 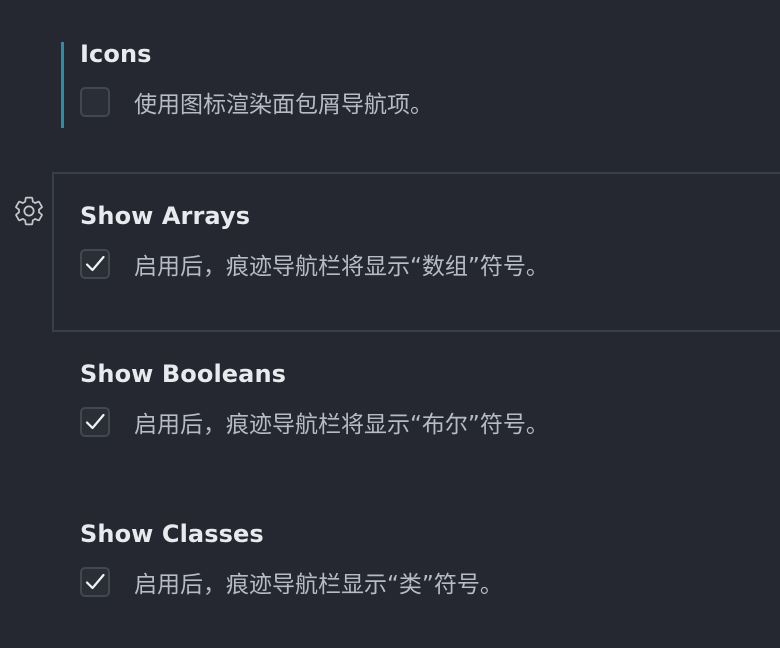 What do you see at coordinates (183, 374) in the screenshot?
I see `setting-title: Show Booleans` at bounding box center [183, 374].